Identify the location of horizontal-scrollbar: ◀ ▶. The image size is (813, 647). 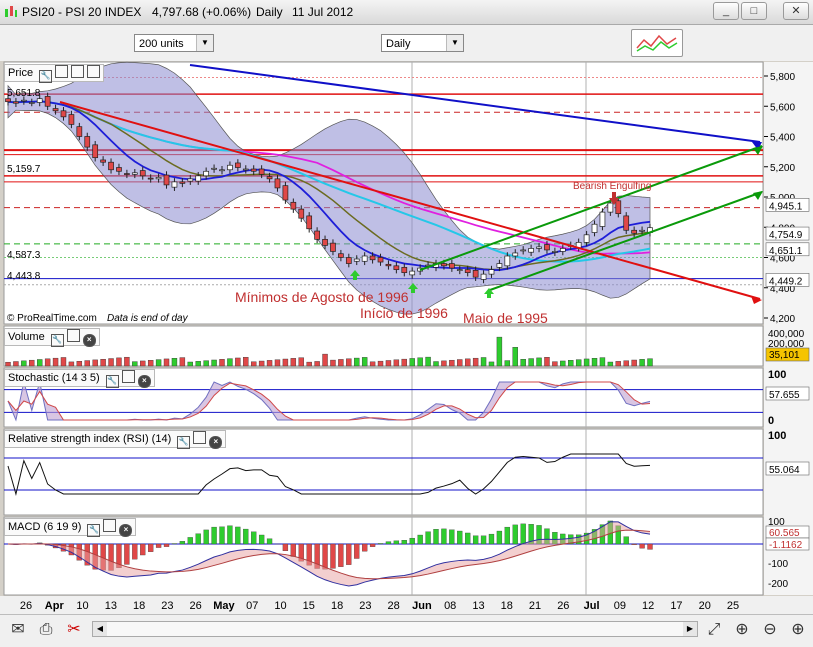
(395, 629).